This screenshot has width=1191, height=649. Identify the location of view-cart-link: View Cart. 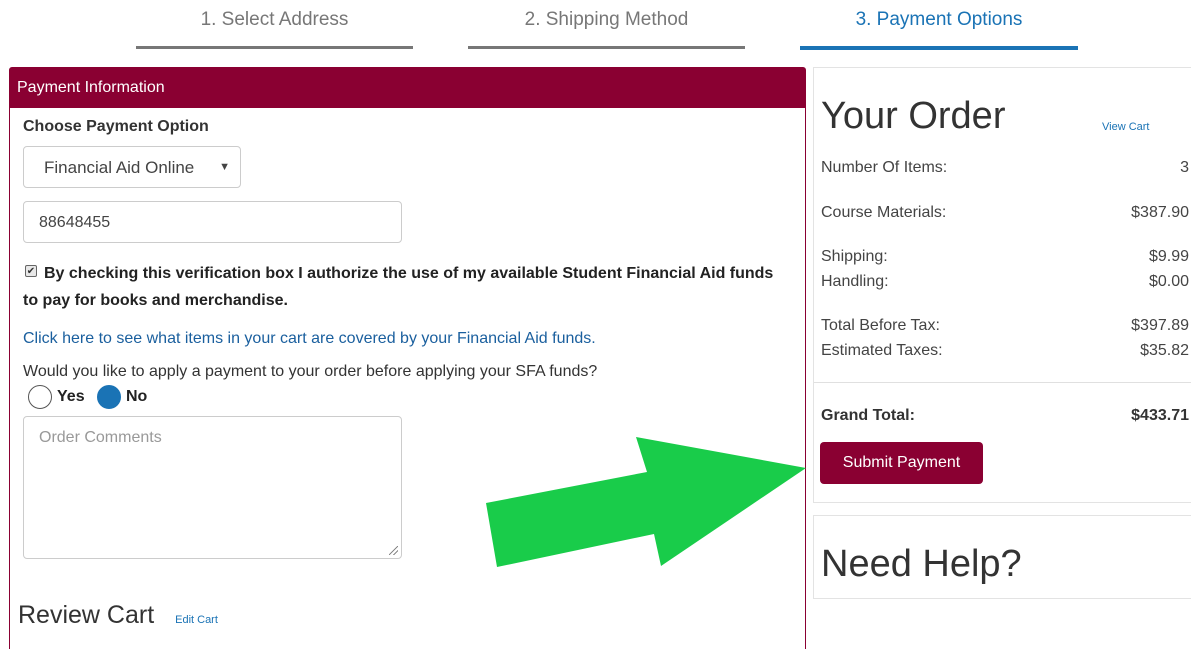
(1125, 127).